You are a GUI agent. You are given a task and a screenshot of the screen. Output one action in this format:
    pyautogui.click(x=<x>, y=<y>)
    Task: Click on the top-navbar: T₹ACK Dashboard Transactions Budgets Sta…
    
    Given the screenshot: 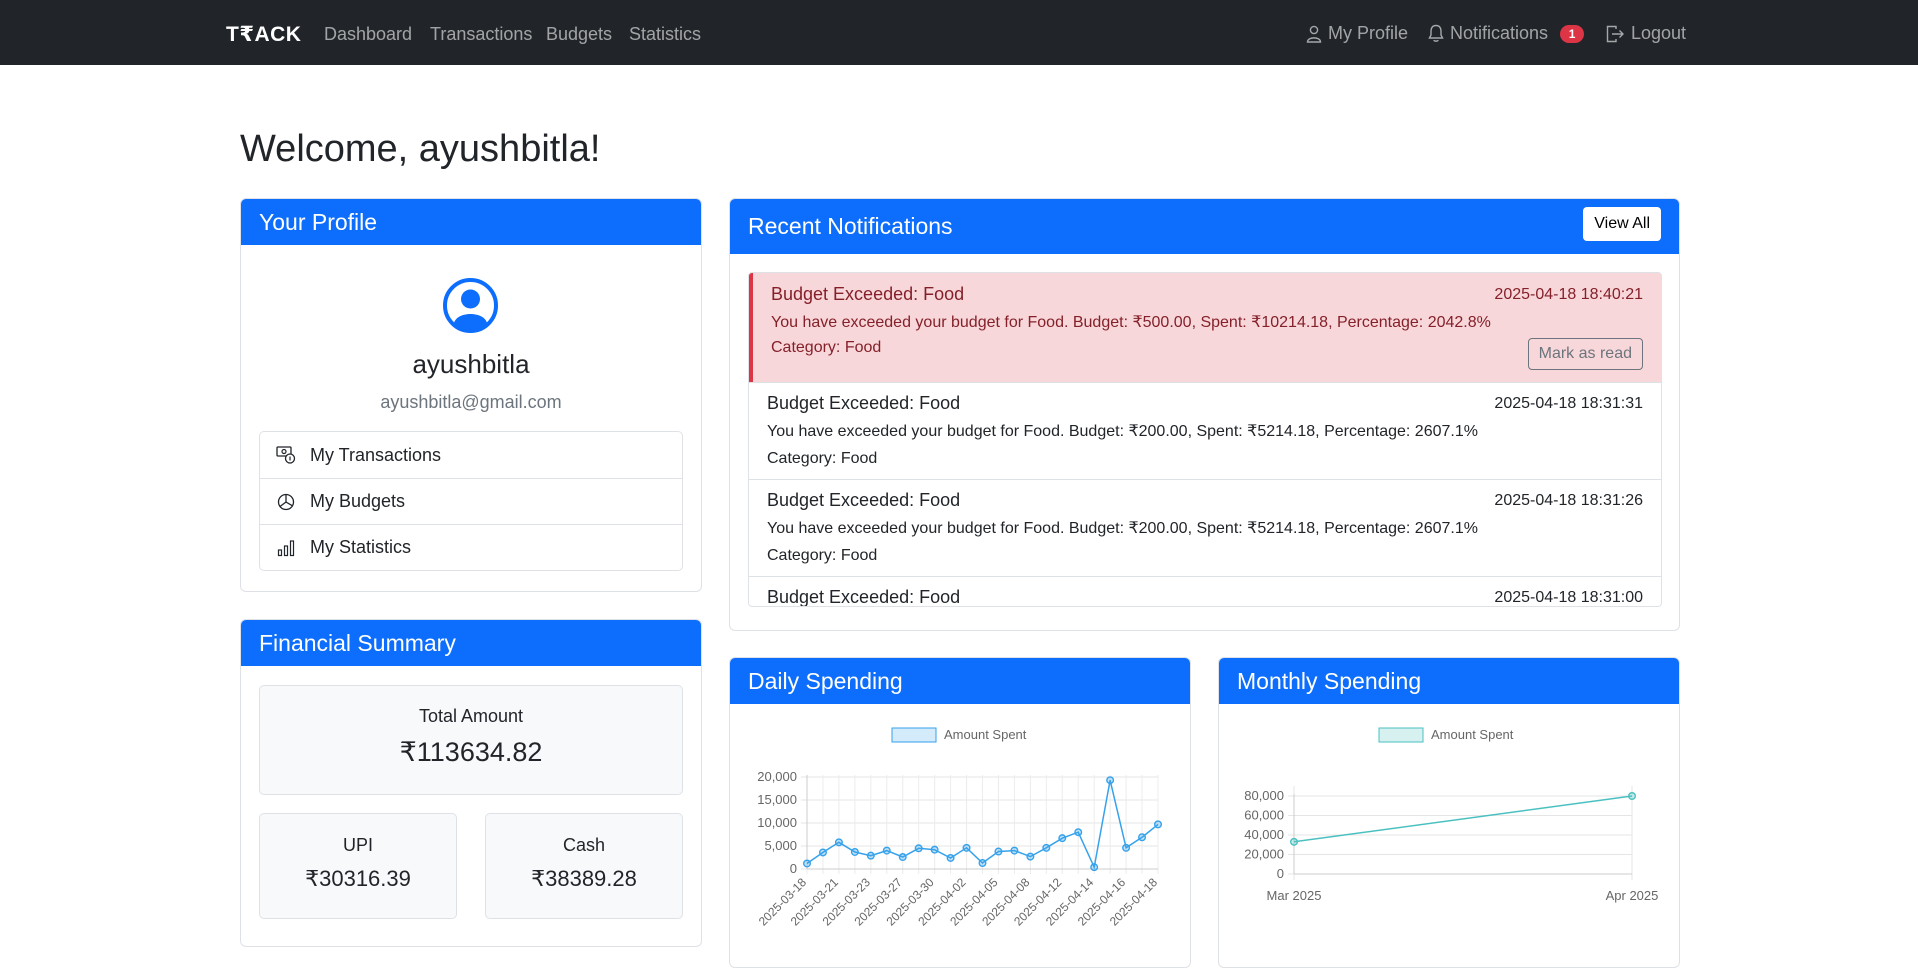 What is the action you would take?
    pyautogui.click(x=959, y=32)
    